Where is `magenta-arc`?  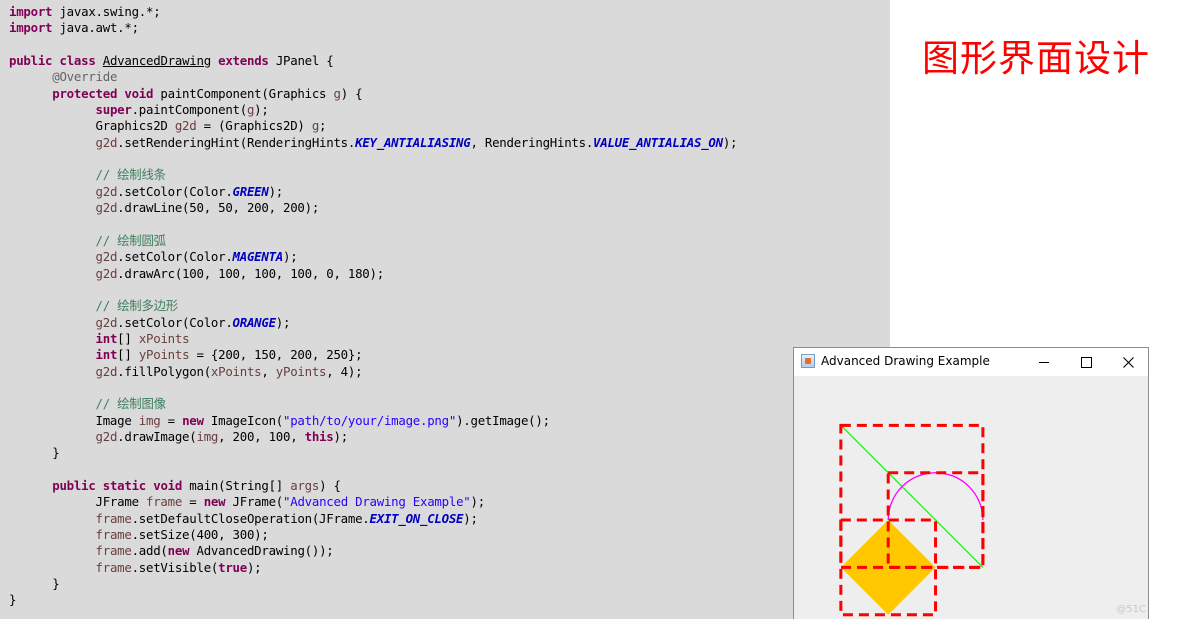 magenta-arc is located at coordinates (935, 496).